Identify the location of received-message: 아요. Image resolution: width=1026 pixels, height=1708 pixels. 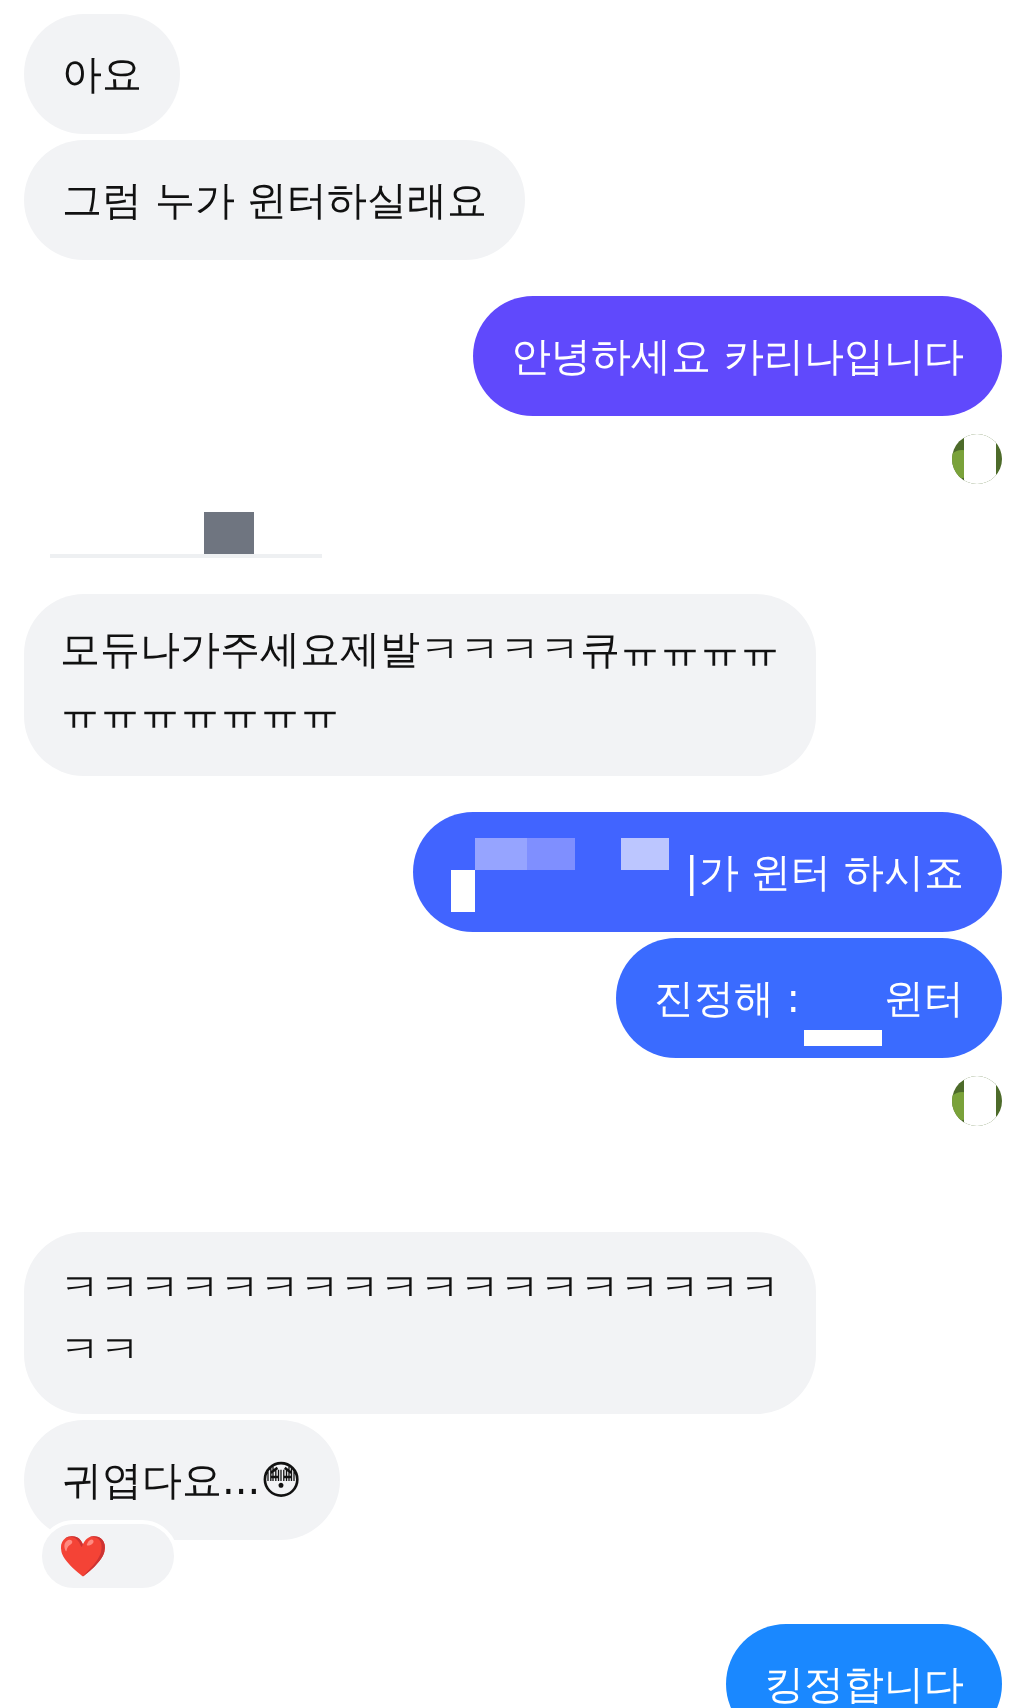
(102, 74).